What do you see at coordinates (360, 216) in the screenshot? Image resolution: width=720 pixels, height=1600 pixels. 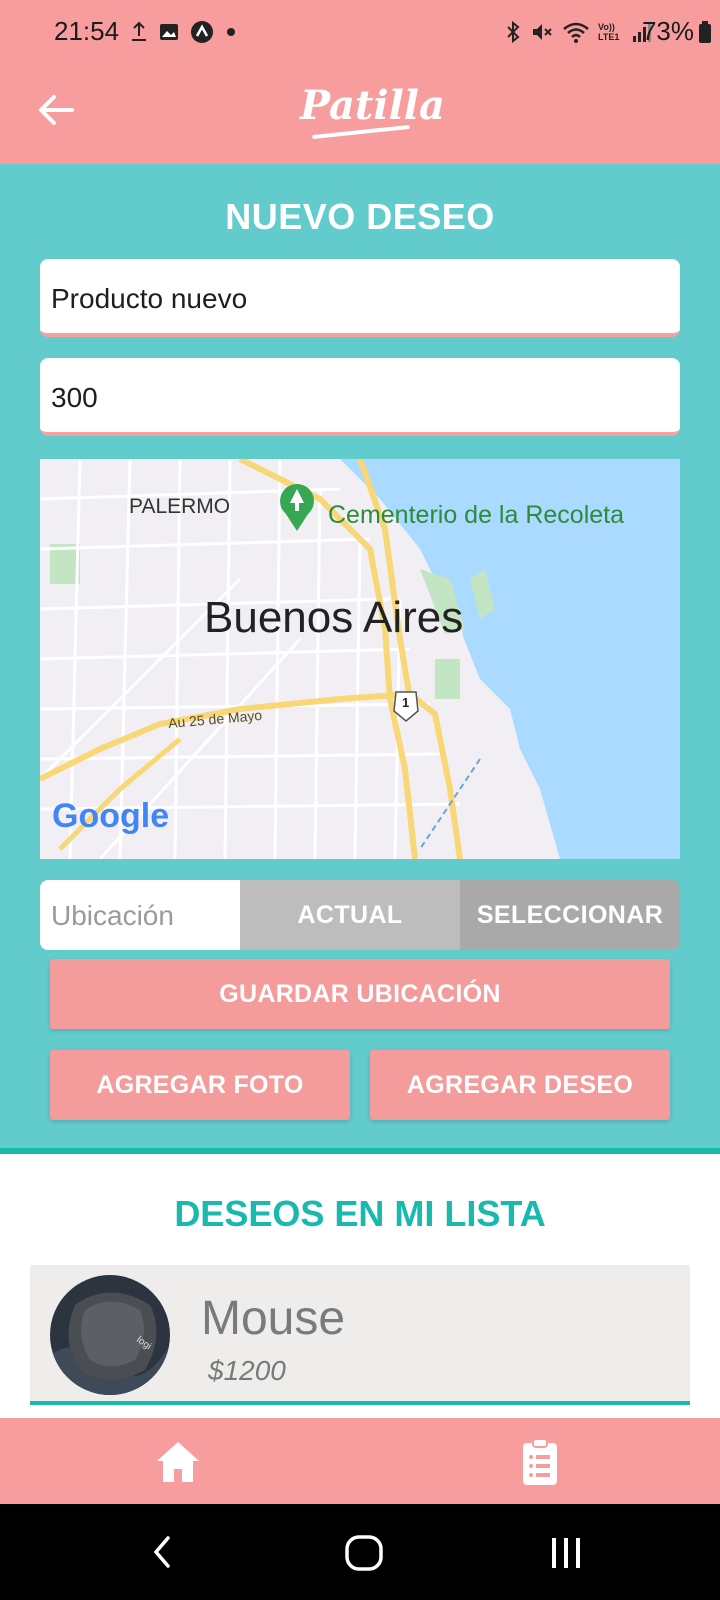 I see `form-title: NUEVO DESEO` at bounding box center [360, 216].